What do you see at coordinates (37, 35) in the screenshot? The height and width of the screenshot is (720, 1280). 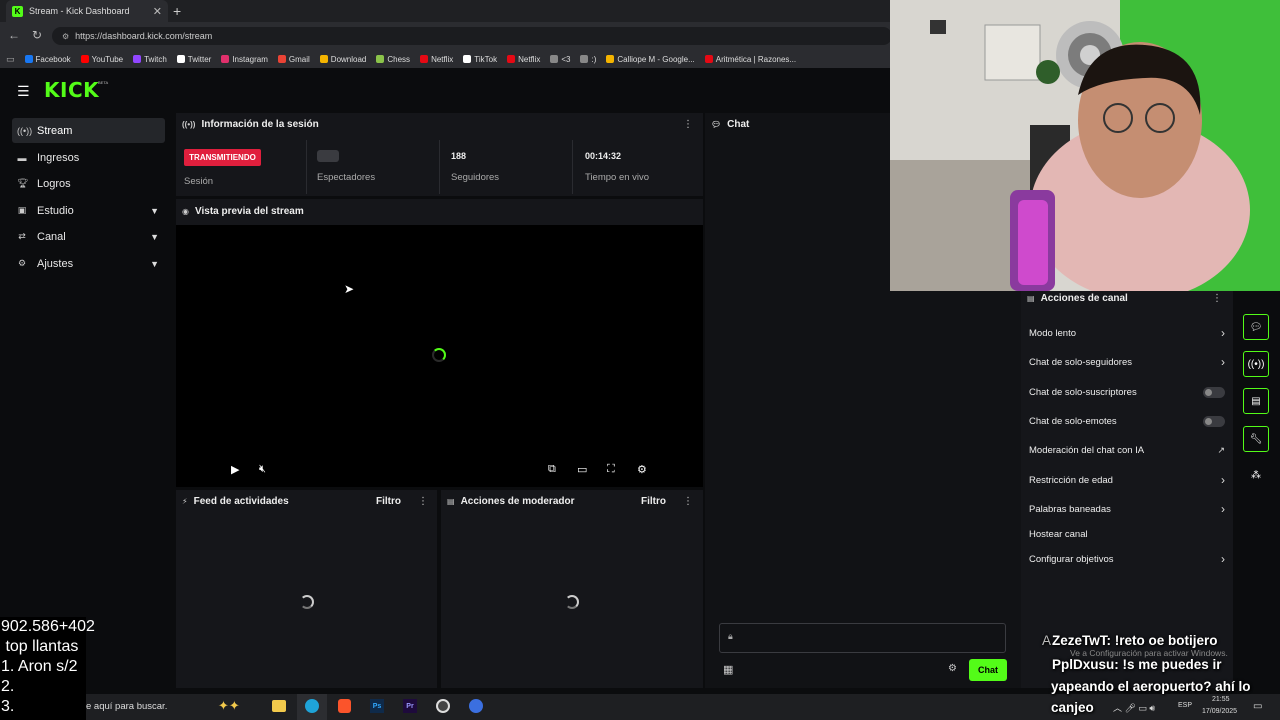 I see `reload-icon: ↻` at bounding box center [37, 35].